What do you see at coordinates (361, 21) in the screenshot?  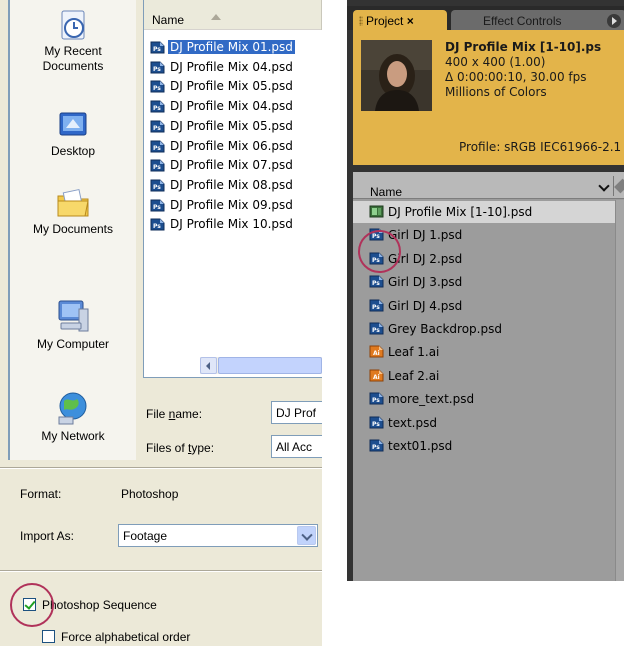 I see `grip-icon` at bounding box center [361, 21].